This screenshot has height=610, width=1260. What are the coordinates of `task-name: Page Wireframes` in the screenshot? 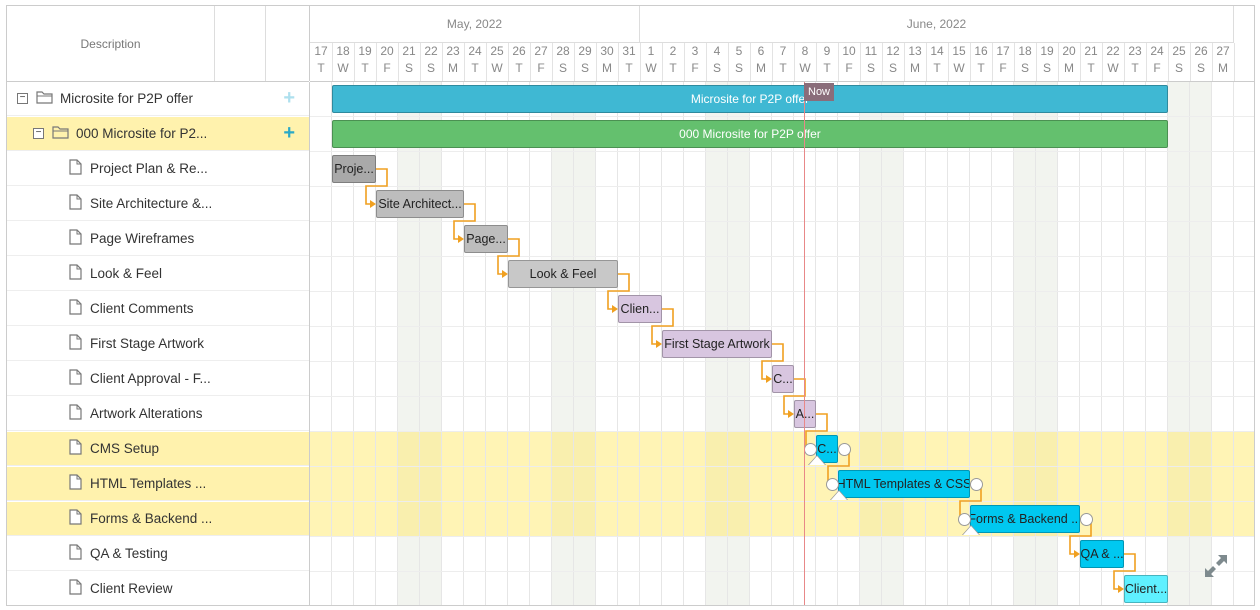 It's located at (142, 238).